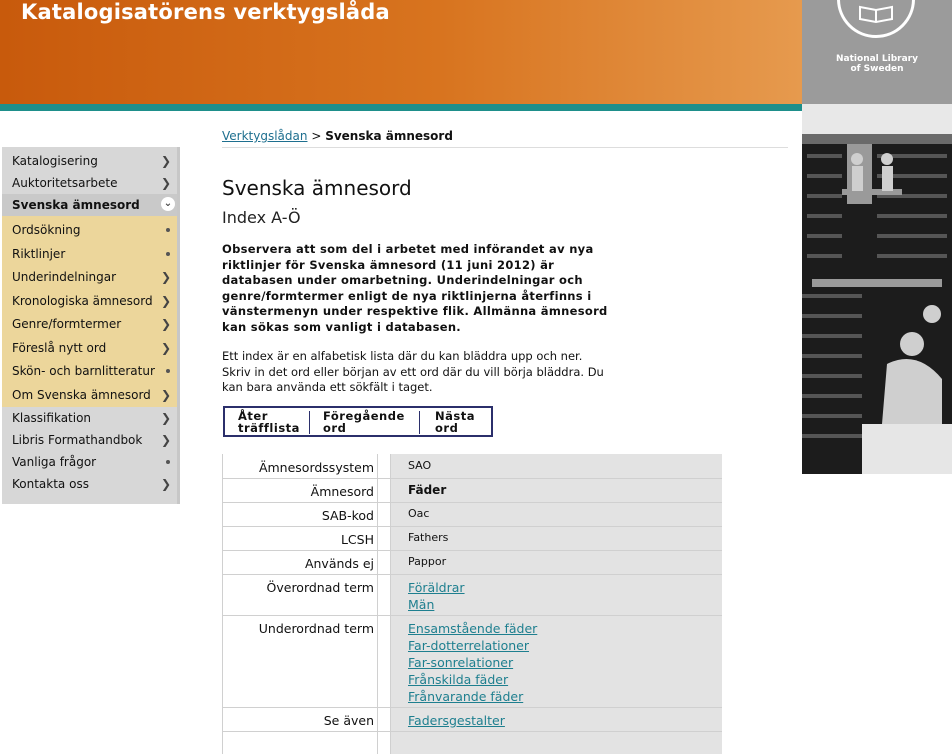  I want to click on sidebar-item-label: Om Svenska ämnesord, so click(81, 395).